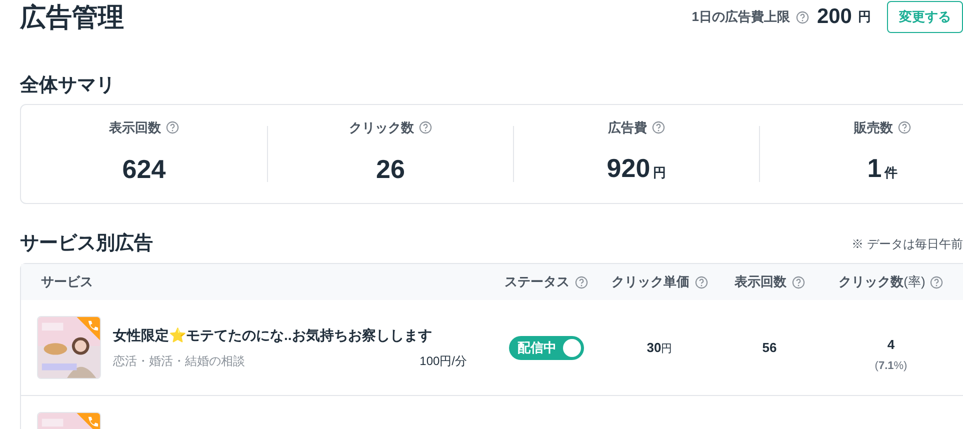  What do you see at coordinates (67, 282) in the screenshot?
I see `column-header: サービス` at bounding box center [67, 282].